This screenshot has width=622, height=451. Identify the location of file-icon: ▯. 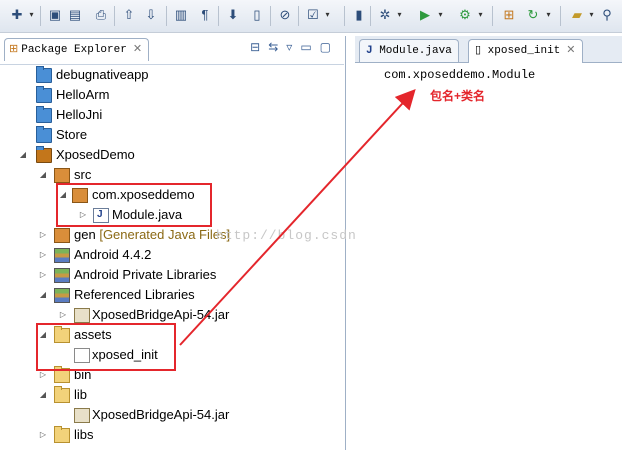
(481, 51).